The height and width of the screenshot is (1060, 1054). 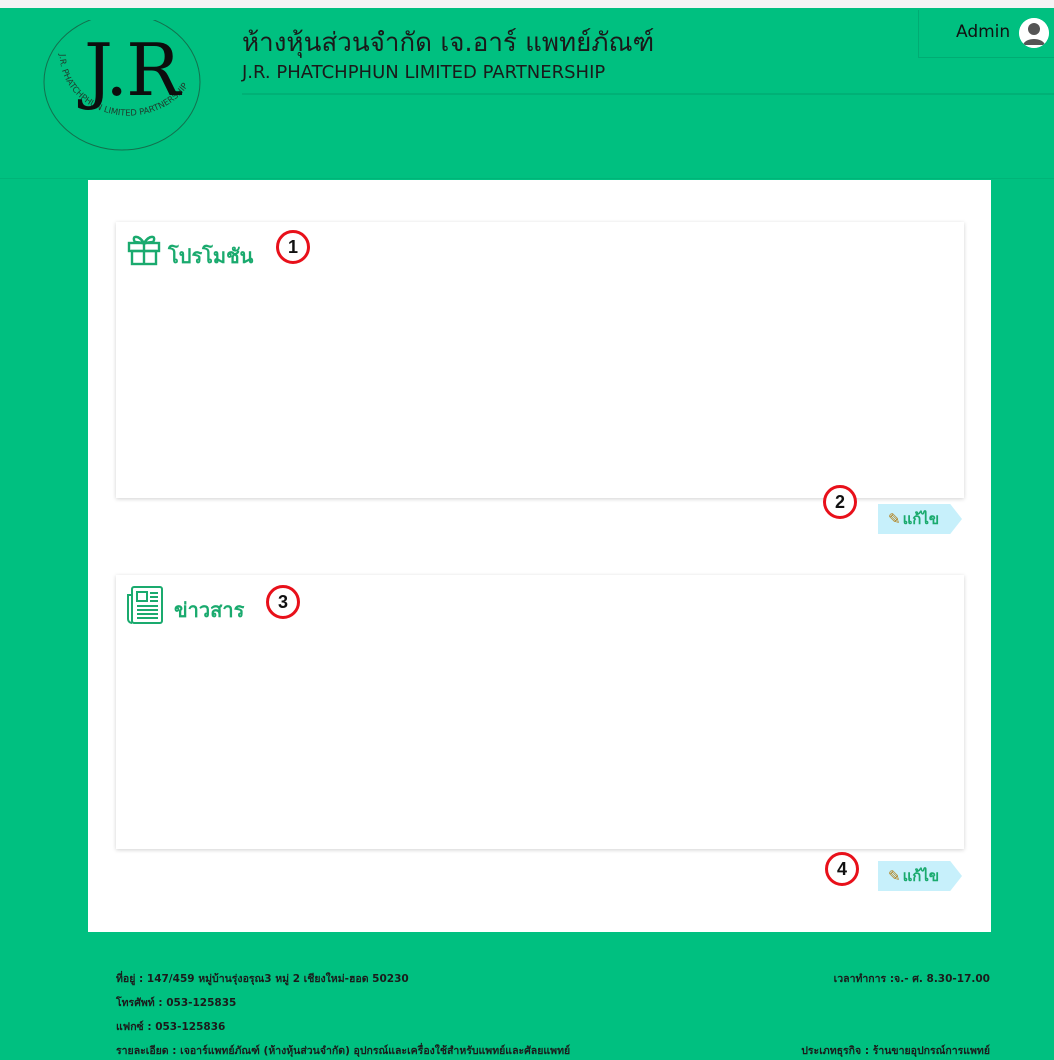 I want to click on user-label: Admin, so click(x=983, y=32).